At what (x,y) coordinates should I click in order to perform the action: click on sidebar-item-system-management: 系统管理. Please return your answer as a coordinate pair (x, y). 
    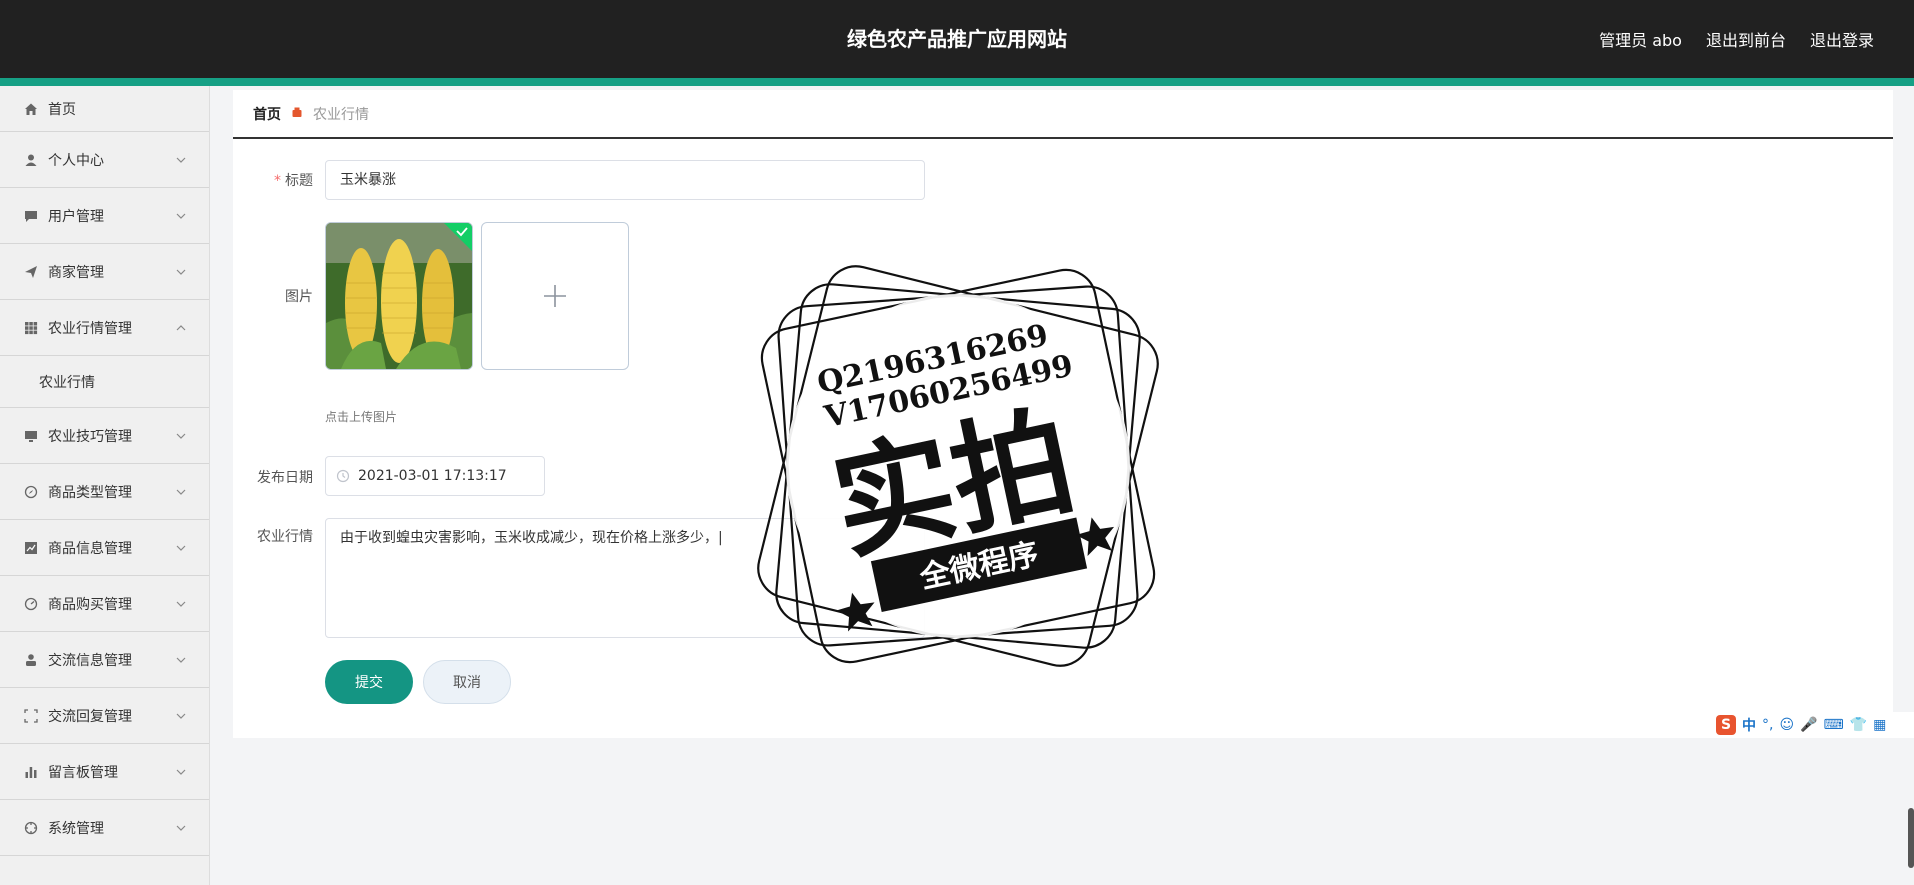
    Looking at the image, I should click on (104, 828).